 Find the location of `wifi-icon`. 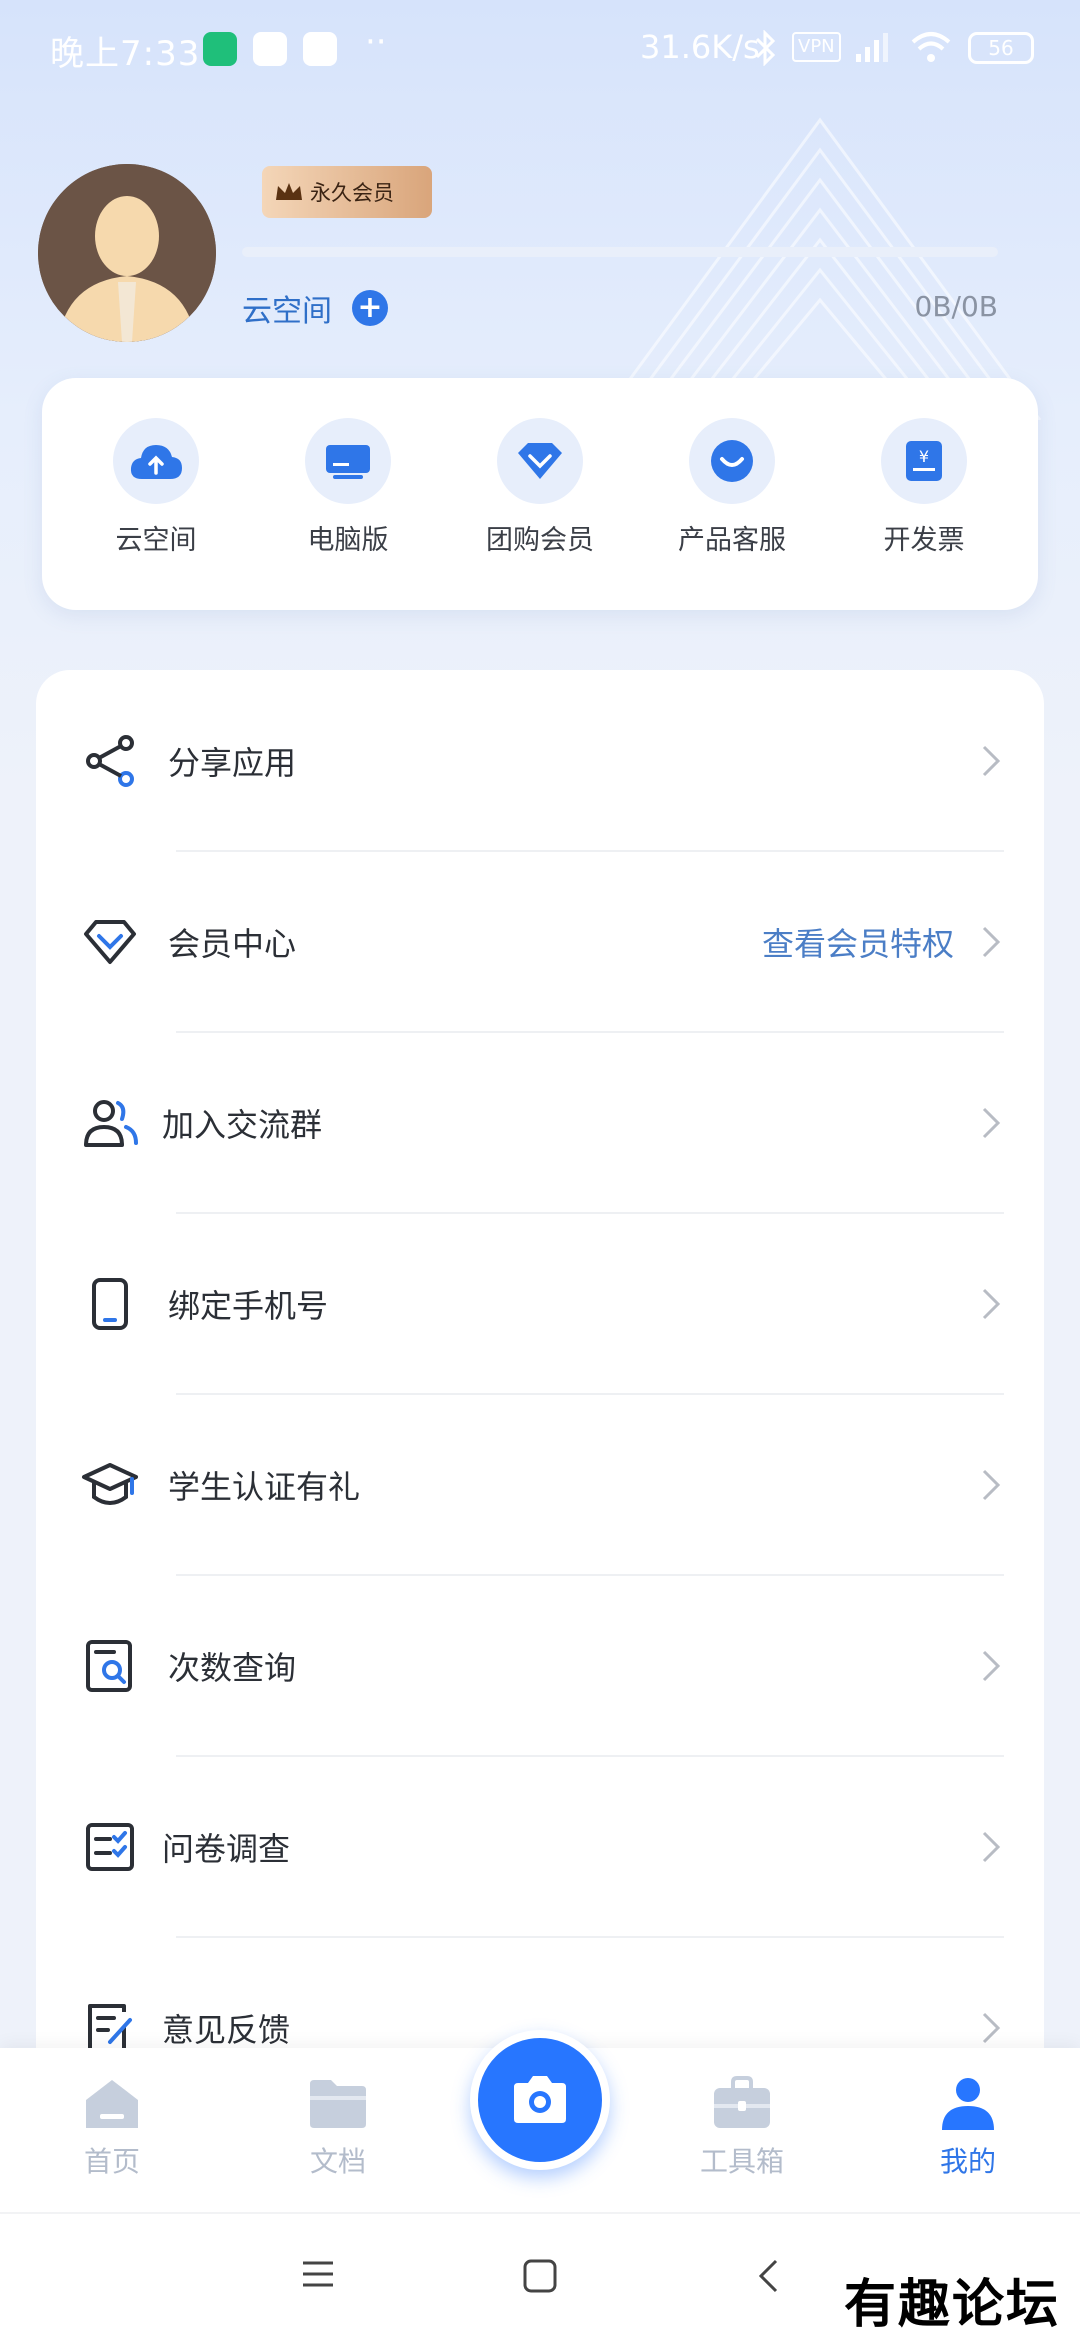

wifi-icon is located at coordinates (931, 49).